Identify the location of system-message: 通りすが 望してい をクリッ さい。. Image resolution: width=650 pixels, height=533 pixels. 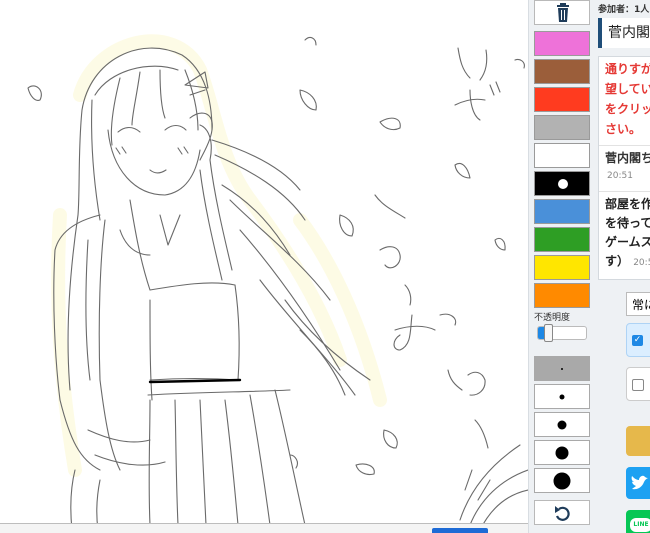
(627, 99).